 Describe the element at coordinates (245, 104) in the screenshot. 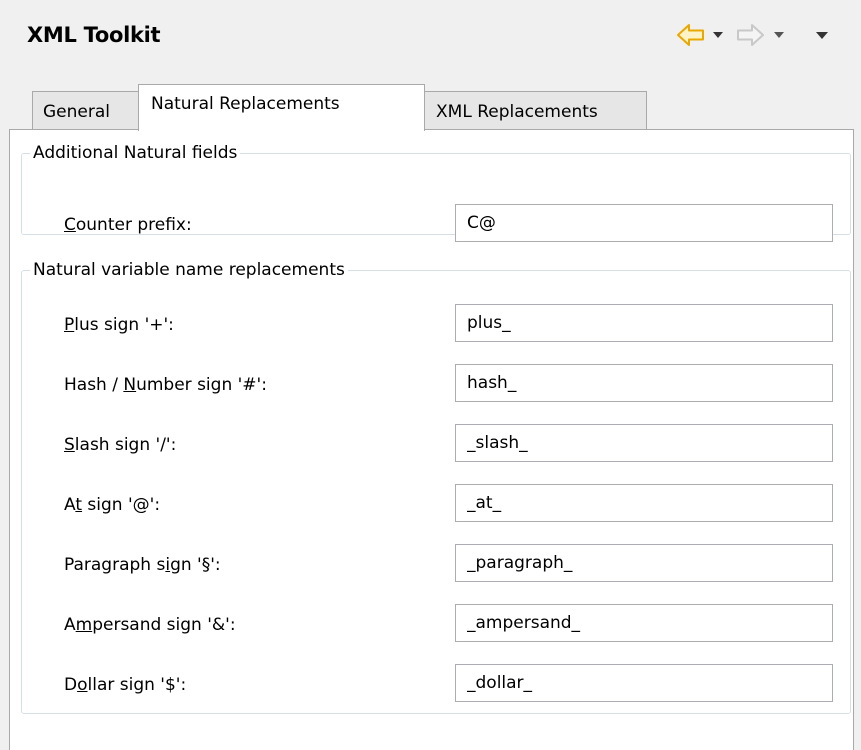

I see `tab-label: Natural Replacements` at that location.